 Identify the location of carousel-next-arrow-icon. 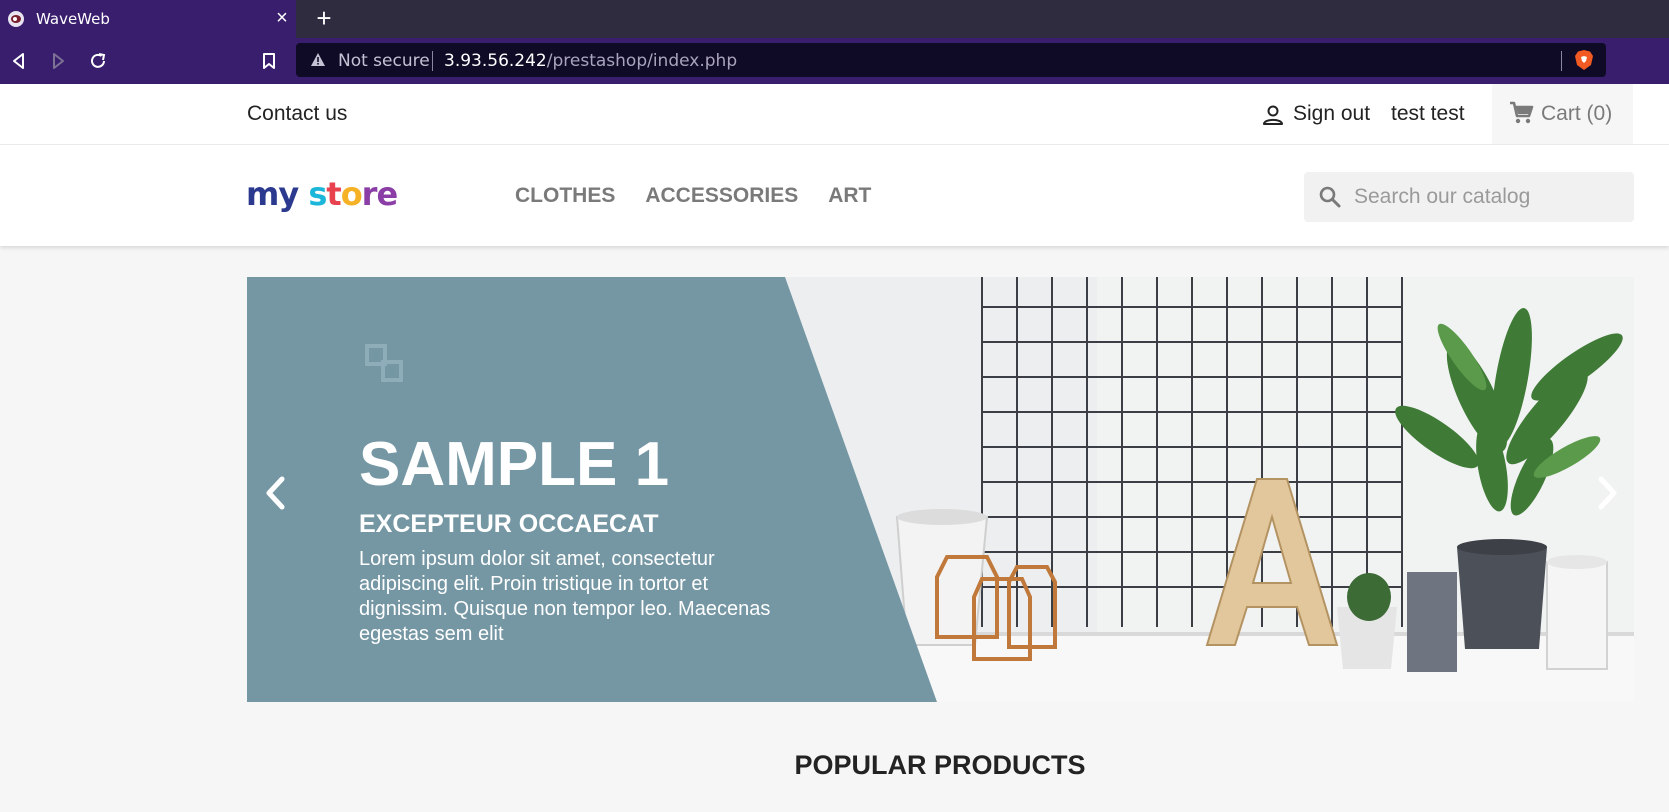
(1608, 493).